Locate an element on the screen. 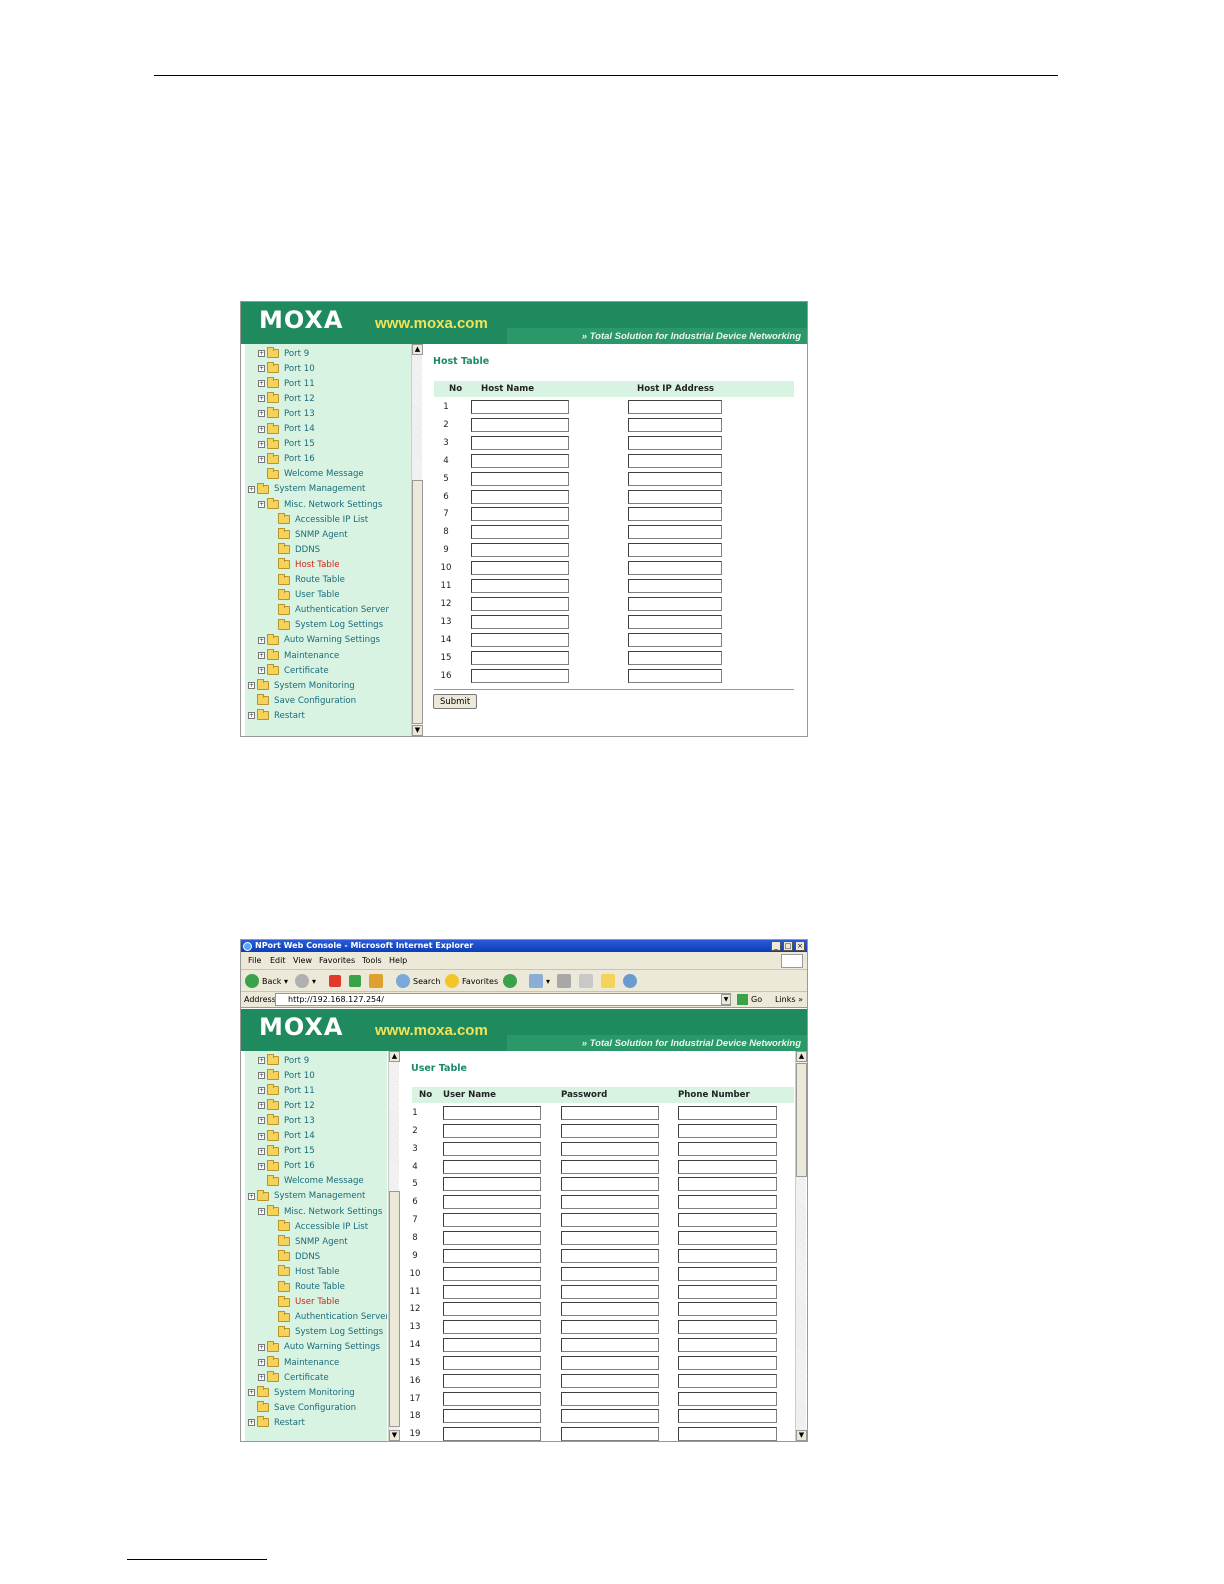 The width and height of the screenshot is (1224, 1584). submit-button: Submit is located at coordinates (455, 701).